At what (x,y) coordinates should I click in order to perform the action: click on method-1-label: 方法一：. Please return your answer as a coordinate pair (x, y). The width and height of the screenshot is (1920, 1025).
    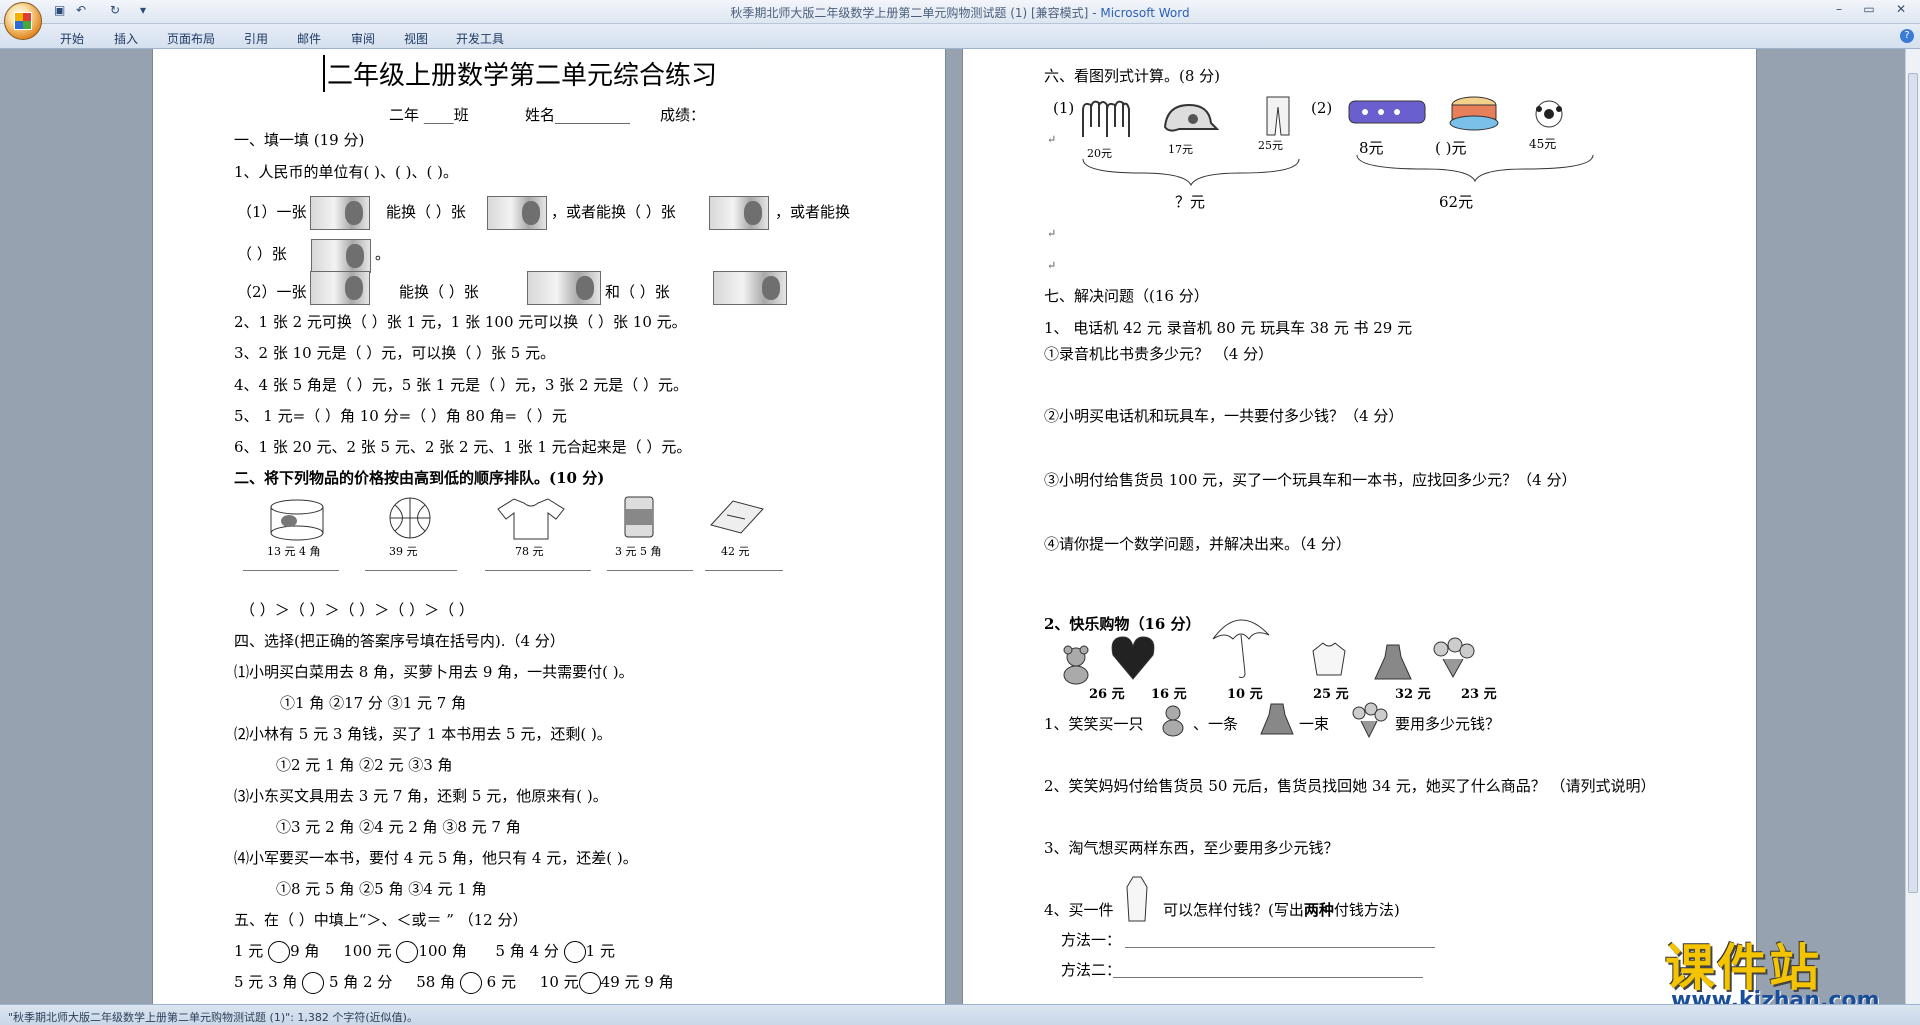
    Looking at the image, I should click on (1091, 940).